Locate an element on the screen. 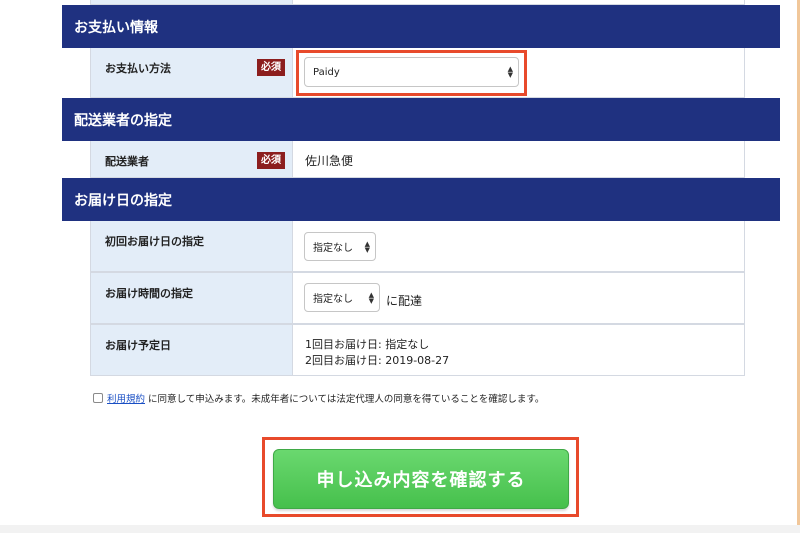 The height and width of the screenshot is (533, 800). scheduled-date-line1: 1回目お届け日: 指定なし is located at coordinates (367, 344).